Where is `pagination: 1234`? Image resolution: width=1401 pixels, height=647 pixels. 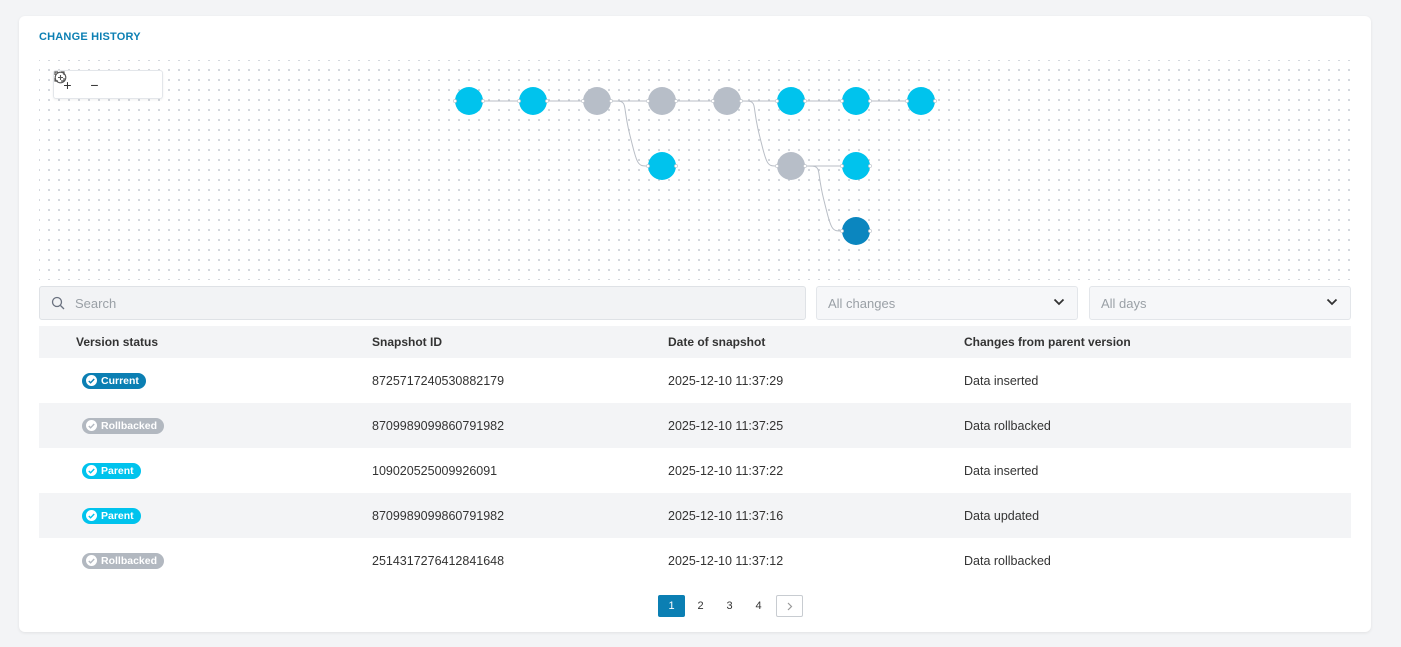
pagination: 1234 is located at coordinates (730, 606).